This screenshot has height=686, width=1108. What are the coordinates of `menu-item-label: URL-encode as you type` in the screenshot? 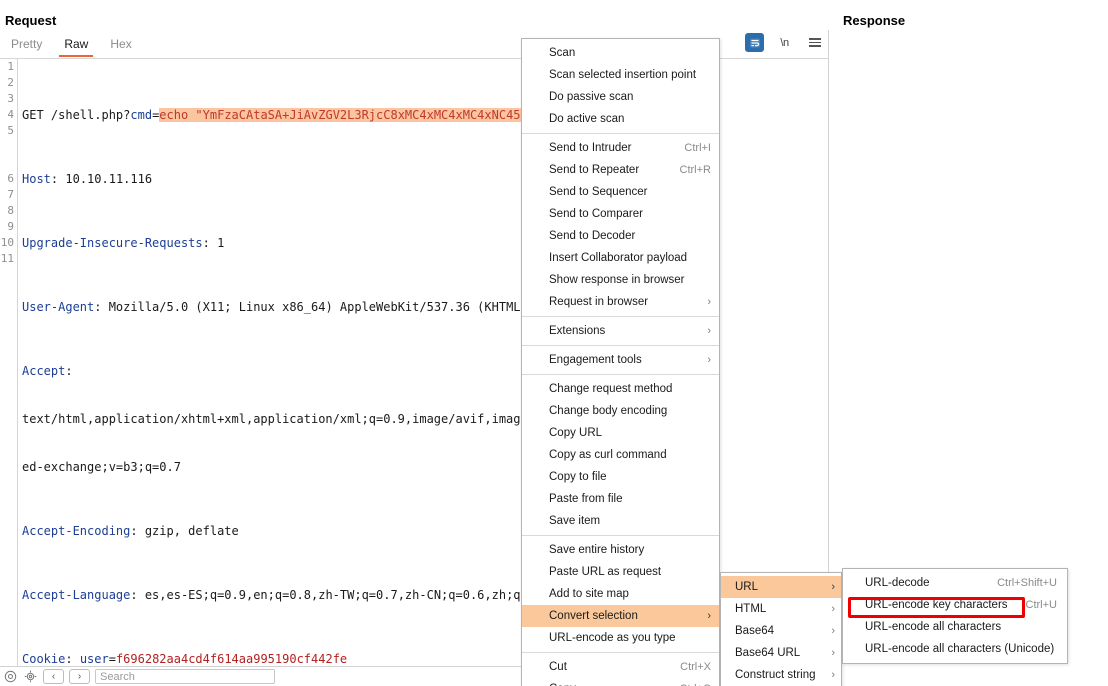 It's located at (612, 638).